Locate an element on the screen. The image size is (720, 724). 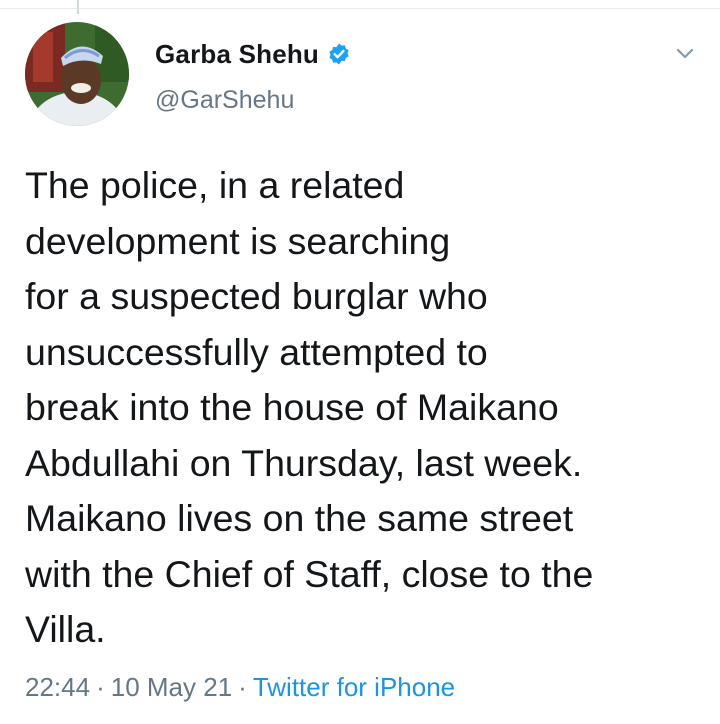
tweet-meta: 22:44 · 10 May 21 · Twitter for iPhone is located at coordinates (240, 687).